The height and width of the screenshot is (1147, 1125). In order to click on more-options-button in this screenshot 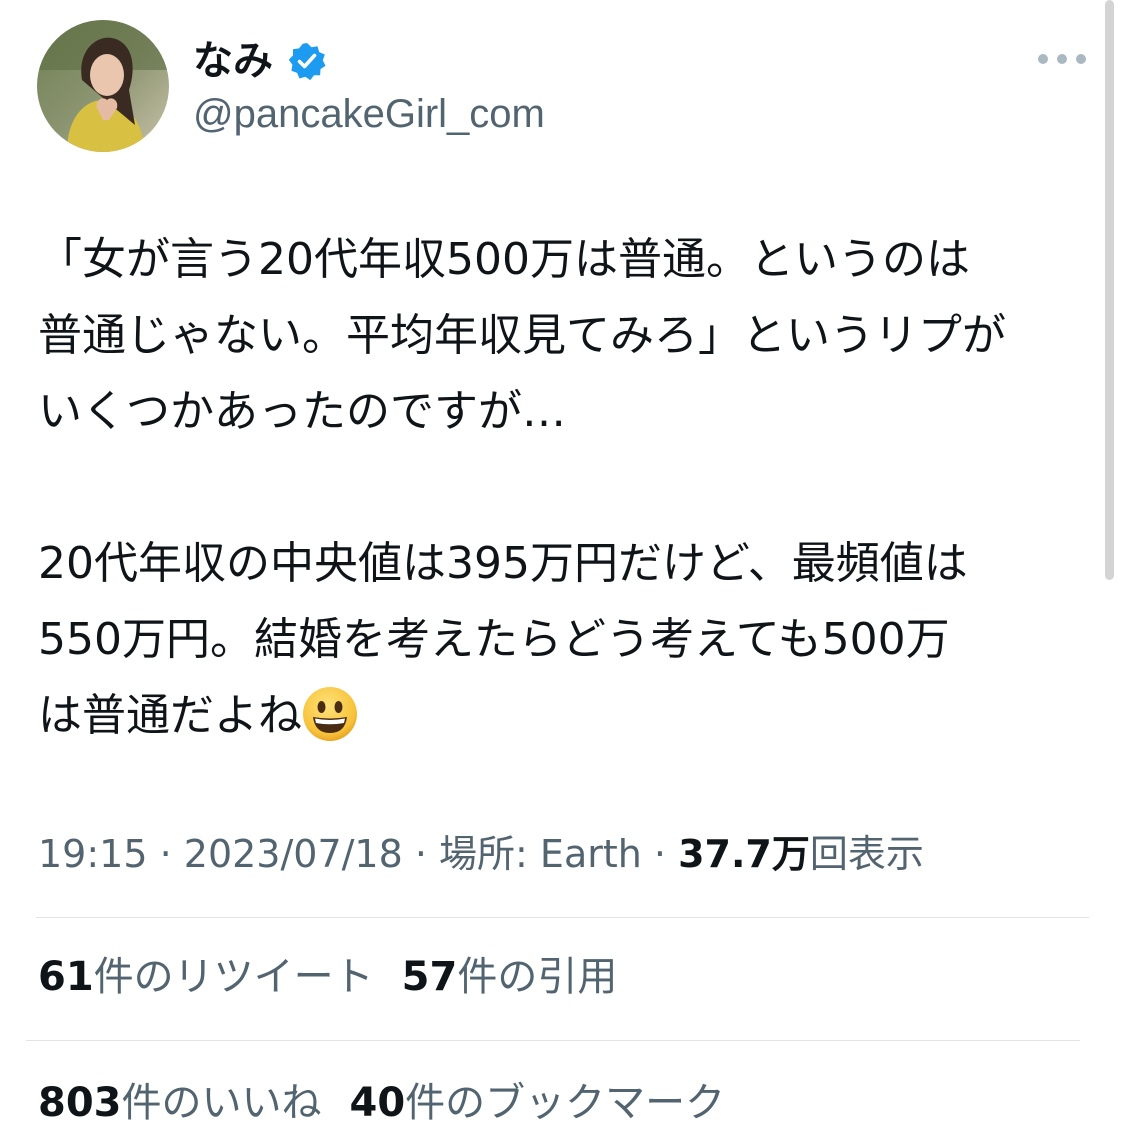, I will do `click(1062, 59)`.